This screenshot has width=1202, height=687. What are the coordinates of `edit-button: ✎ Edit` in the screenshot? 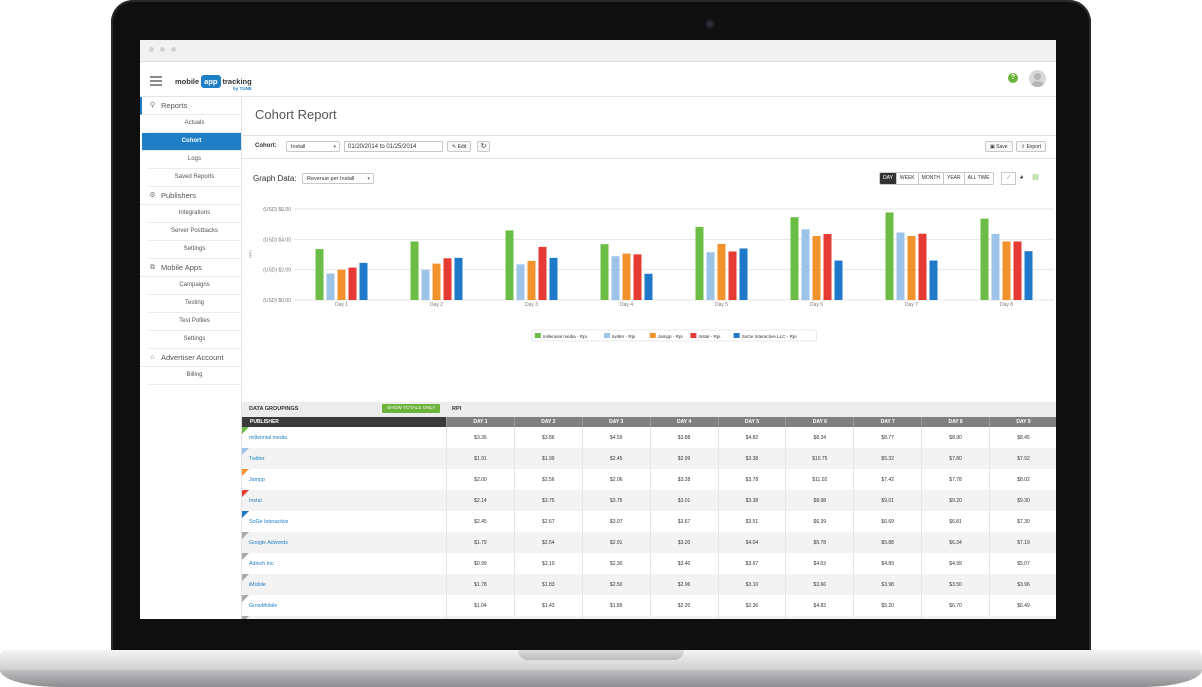 It's located at (459, 146).